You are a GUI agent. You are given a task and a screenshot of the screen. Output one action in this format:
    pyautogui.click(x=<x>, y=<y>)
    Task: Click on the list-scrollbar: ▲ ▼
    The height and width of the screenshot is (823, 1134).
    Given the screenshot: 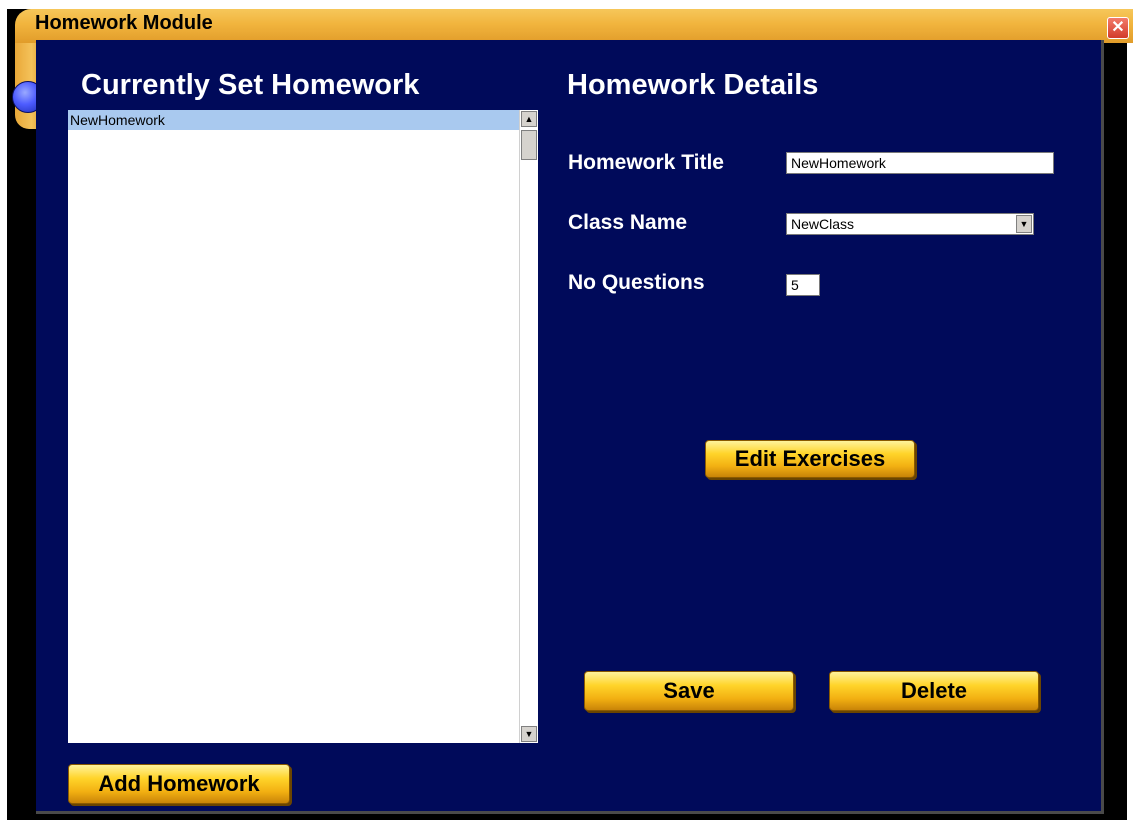 What is the action you would take?
    pyautogui.click(x=528, y=426)
    